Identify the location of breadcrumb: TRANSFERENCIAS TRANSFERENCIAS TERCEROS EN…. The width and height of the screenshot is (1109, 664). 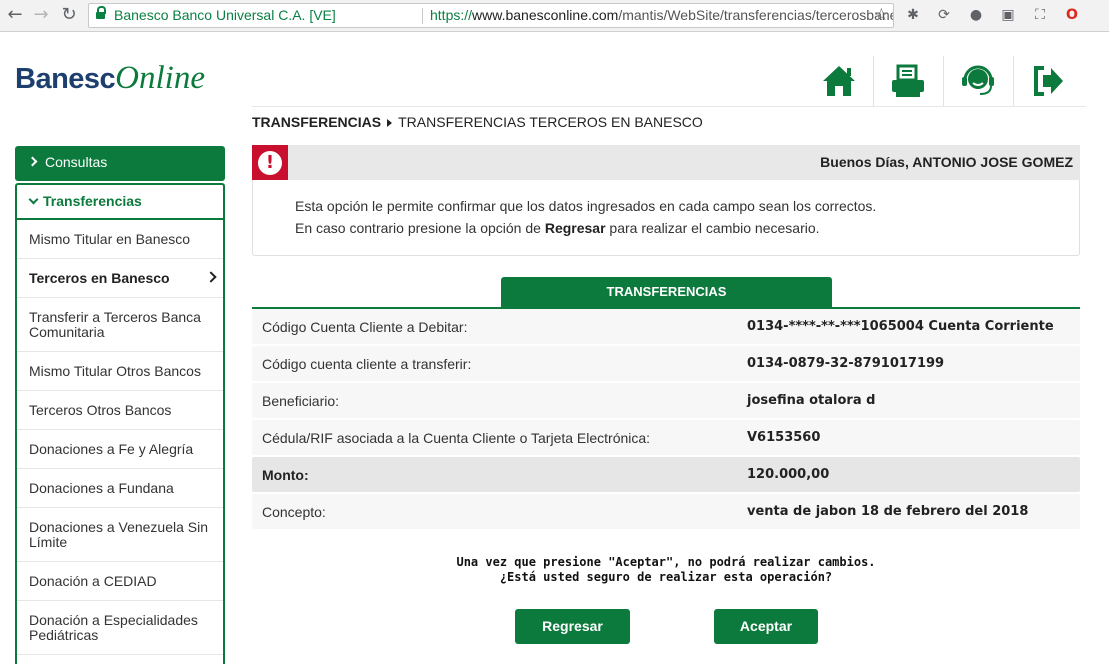
(477, 122).